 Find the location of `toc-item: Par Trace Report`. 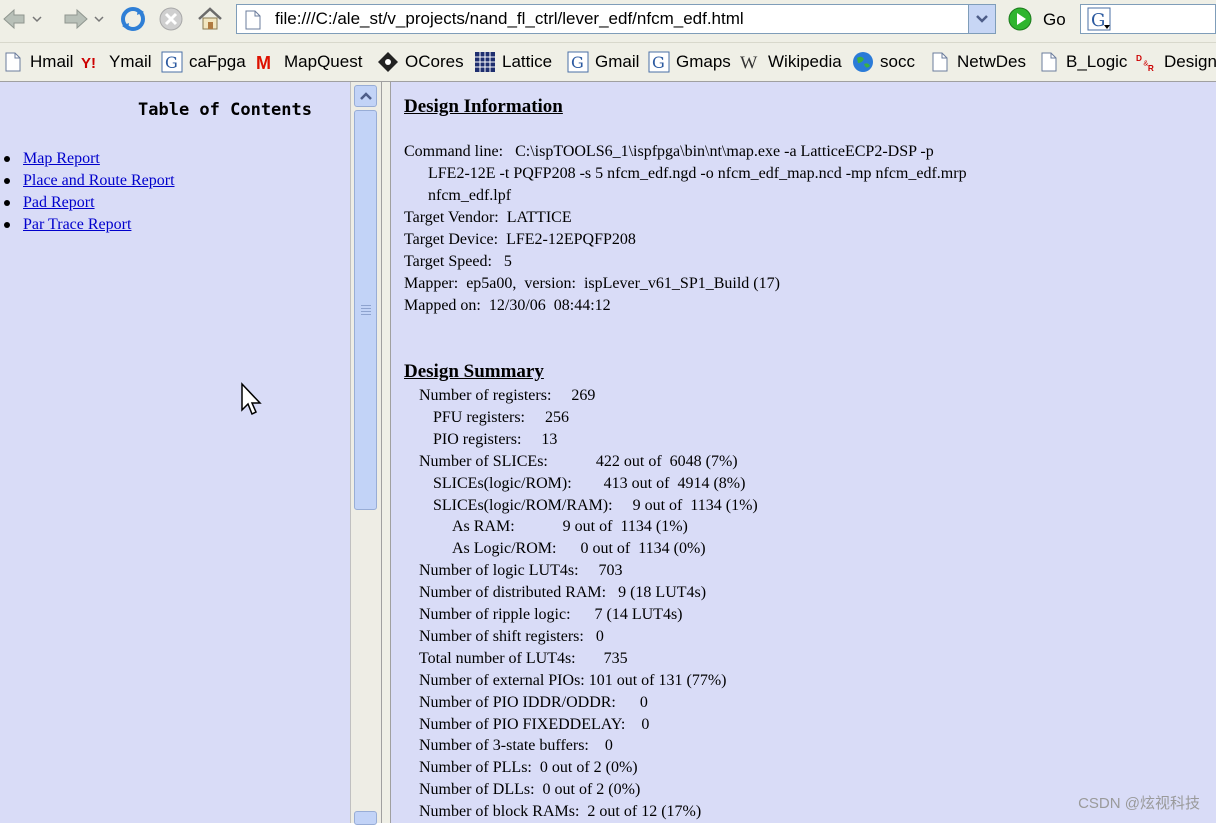

toc-item: Par Trace Report is located at coordinates (89, 225).